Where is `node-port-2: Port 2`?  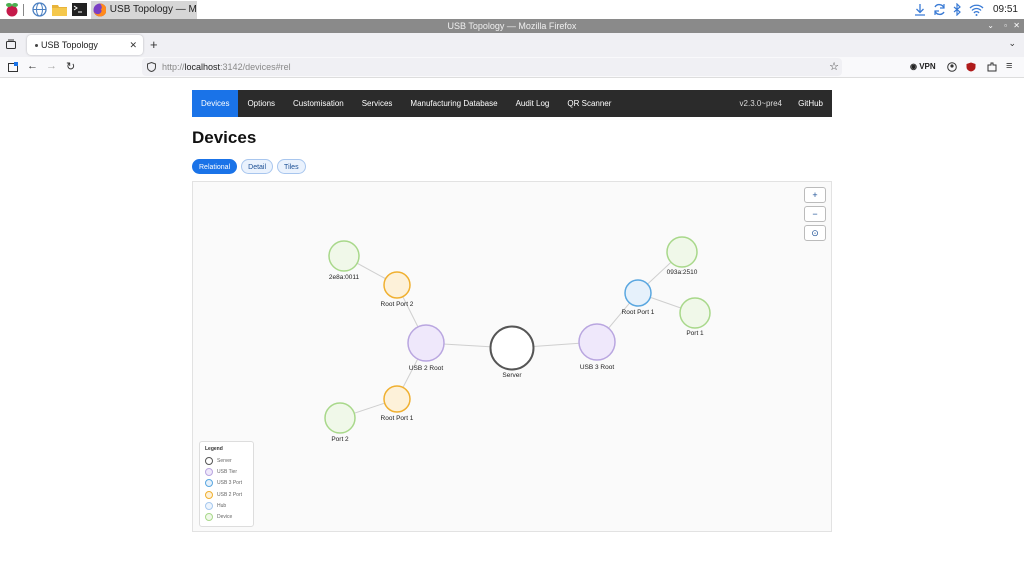 node-port-2: Port 2 is located at coordinates (340, 422).